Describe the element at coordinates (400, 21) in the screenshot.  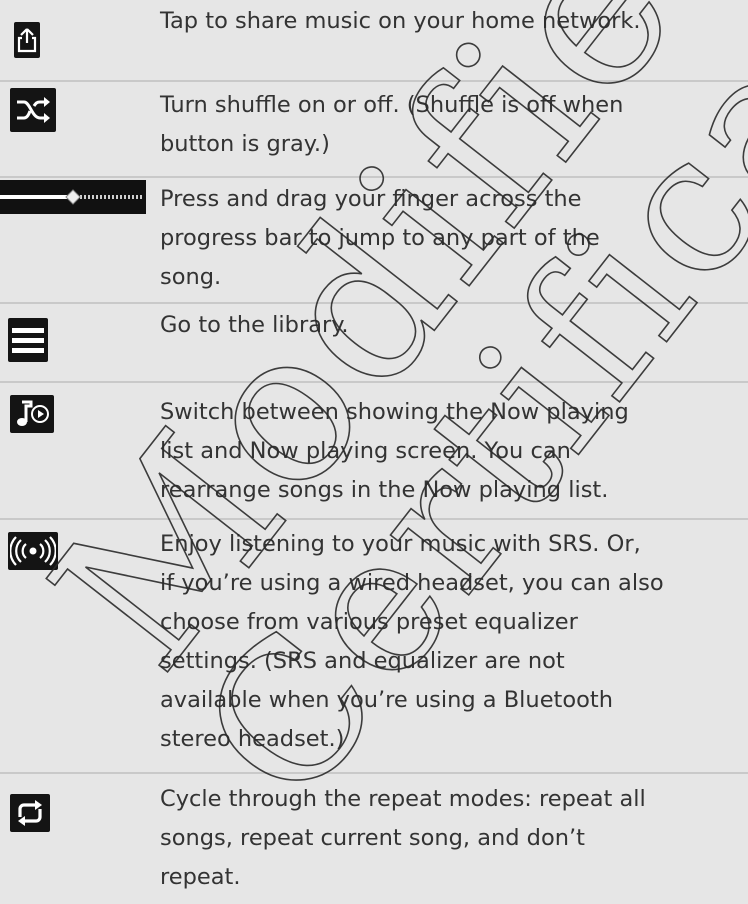
I see `description-line: Tap to share music on your home network.` at that location.